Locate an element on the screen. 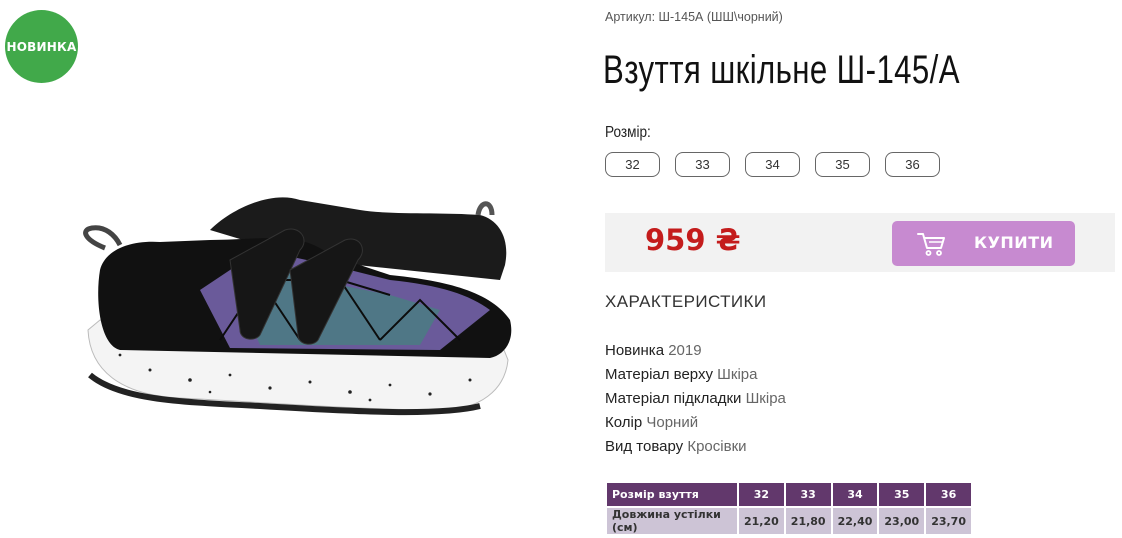 Image resolution: width=1122 pixels, height=538 pixels. size-option-36: 36 is located at coordinates (912, 164).